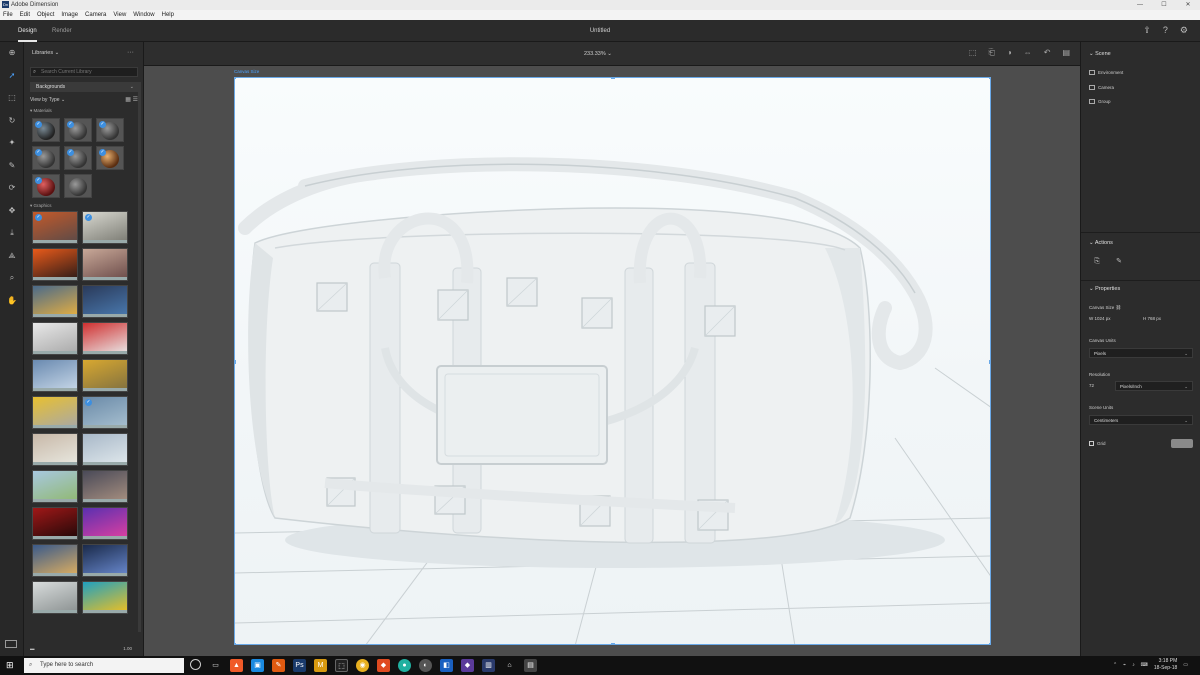 The image size is (1200, 675). What do you see at coordinates (1101, 88) in the screenshot?
I see `scene-item-camera: Camera` at bounding box center [1101, 88].